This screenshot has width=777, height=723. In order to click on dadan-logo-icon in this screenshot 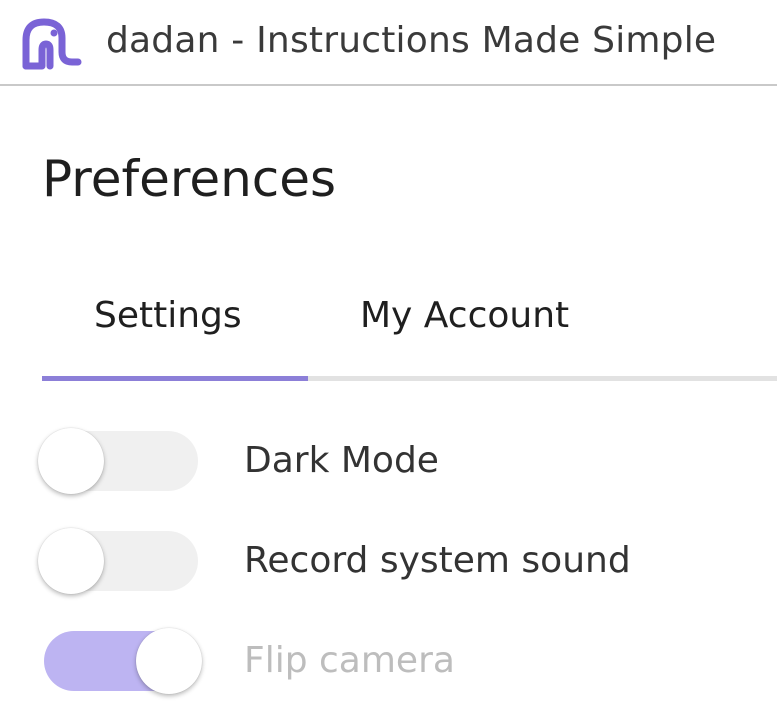, I will do `click(52, 44)`.